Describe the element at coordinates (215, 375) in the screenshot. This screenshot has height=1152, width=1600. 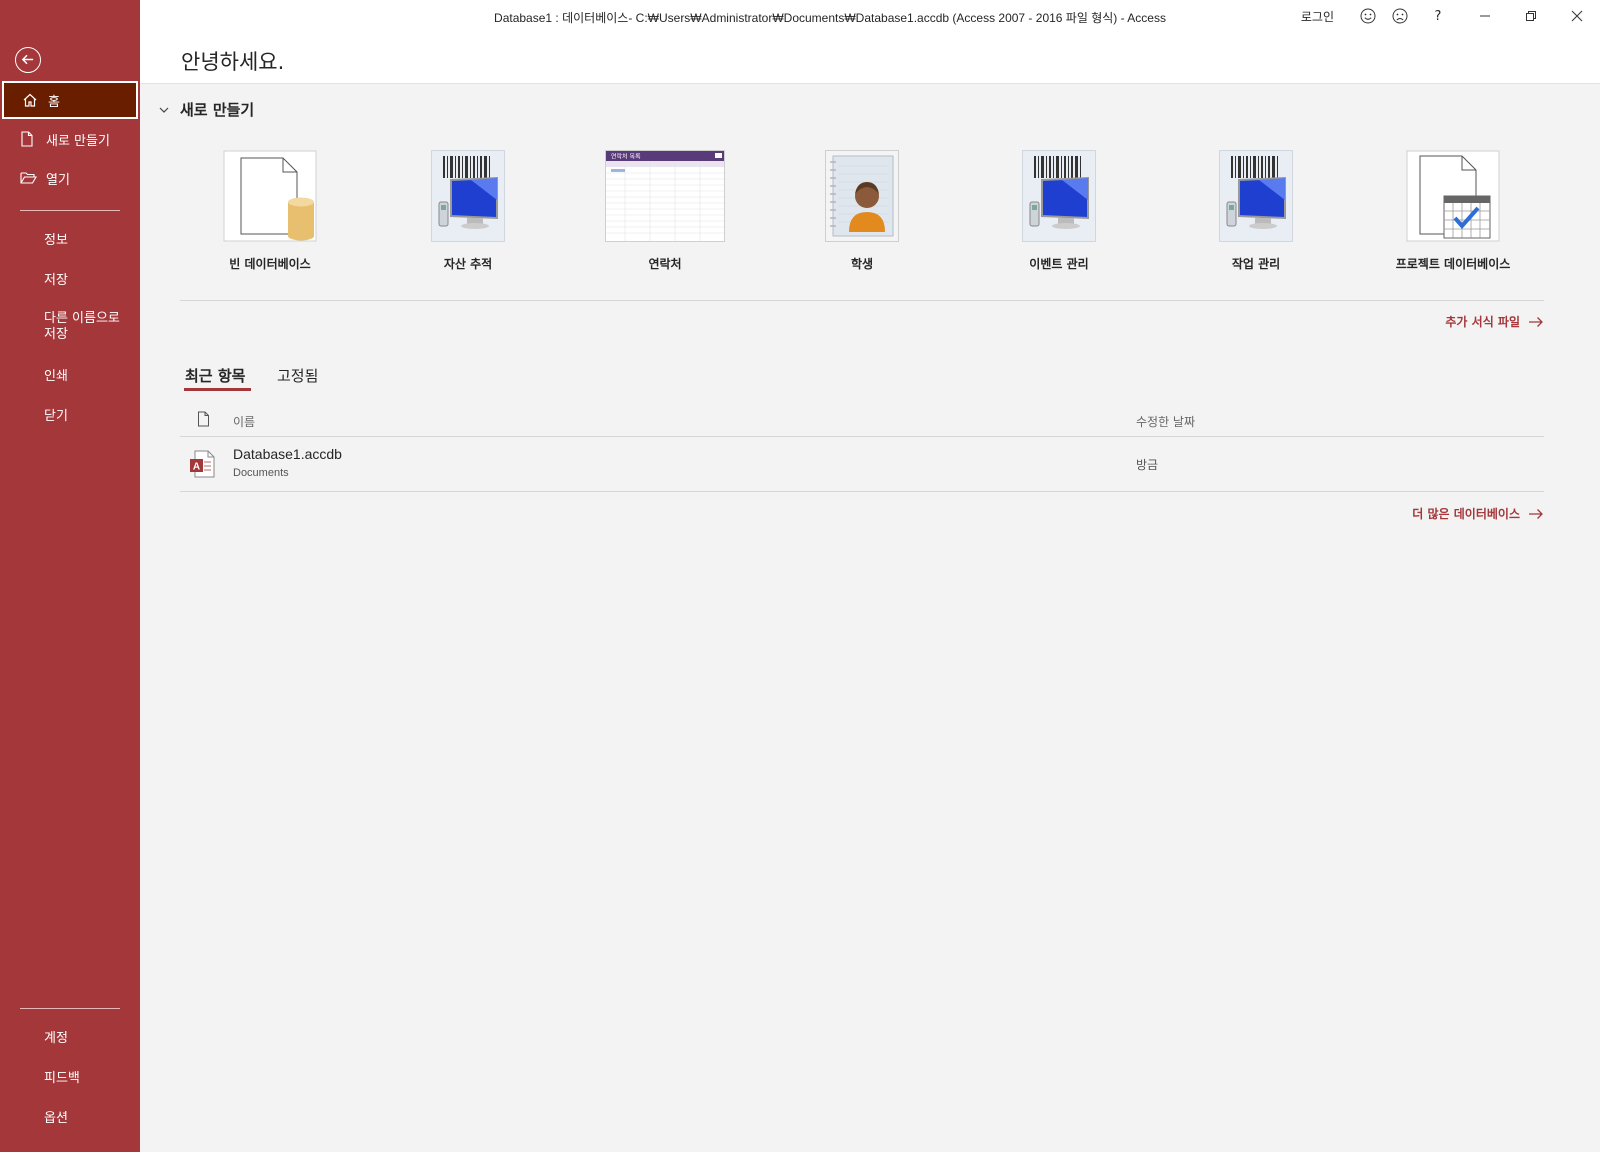
I see `tab-recent: 최근 항목` at that location.